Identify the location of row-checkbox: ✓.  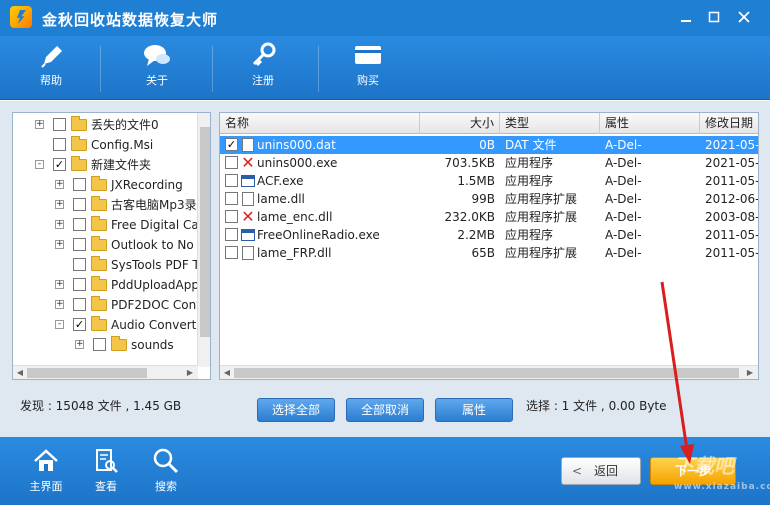
(231, 144).